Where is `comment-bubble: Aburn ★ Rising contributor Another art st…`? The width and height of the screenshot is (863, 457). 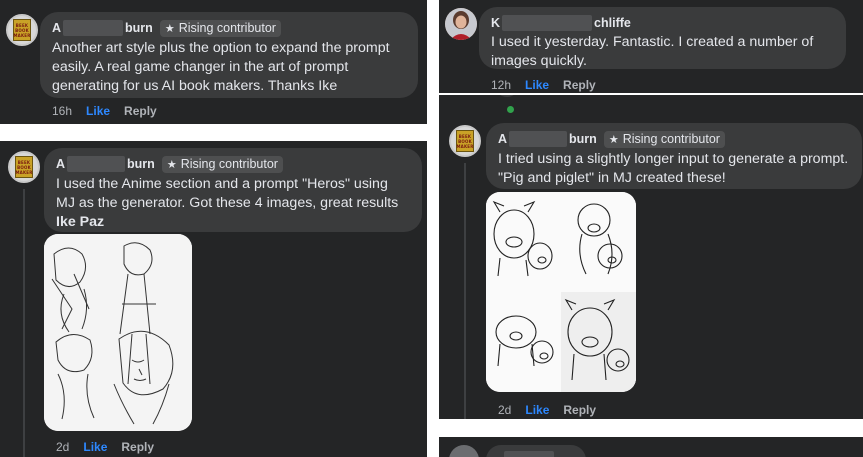 comment-bubble: Aburn ★ Rising contributor Another art st… is located at coordinates (229, 55).